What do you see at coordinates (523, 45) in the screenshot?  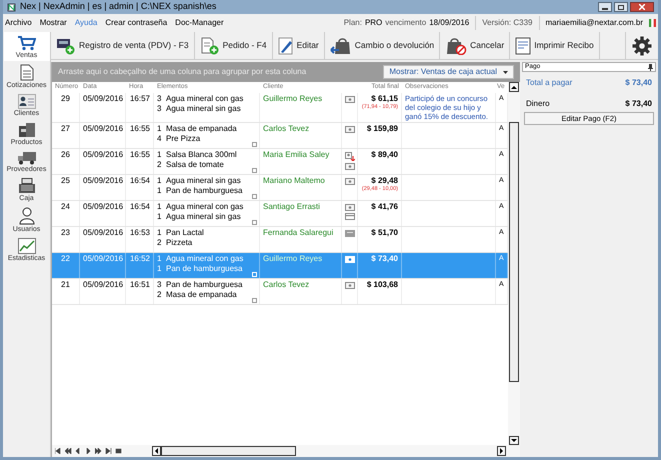 I see `receipt-icon` at bounding box center [523, 45].